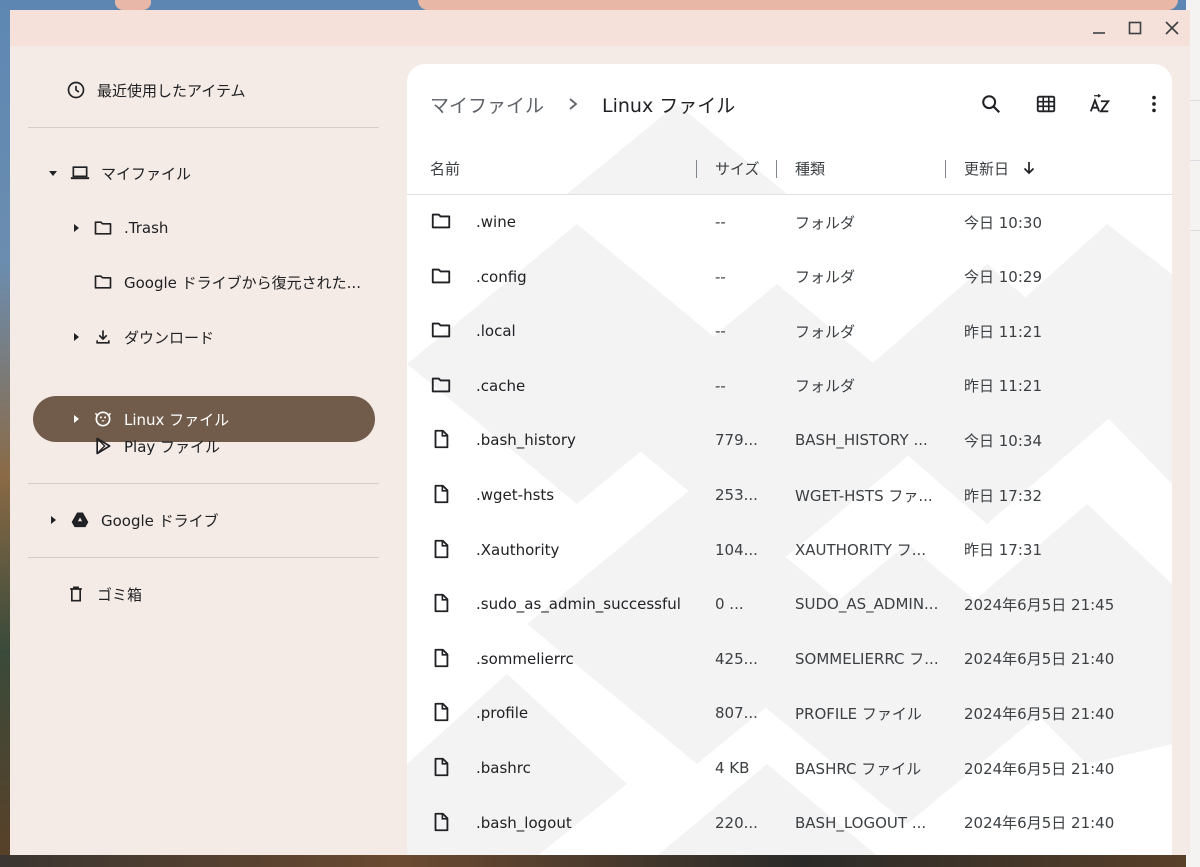 This screenshot has height=867, width=1200. I want to click on file-modified: 今日 10:29, so click(1003, 277).